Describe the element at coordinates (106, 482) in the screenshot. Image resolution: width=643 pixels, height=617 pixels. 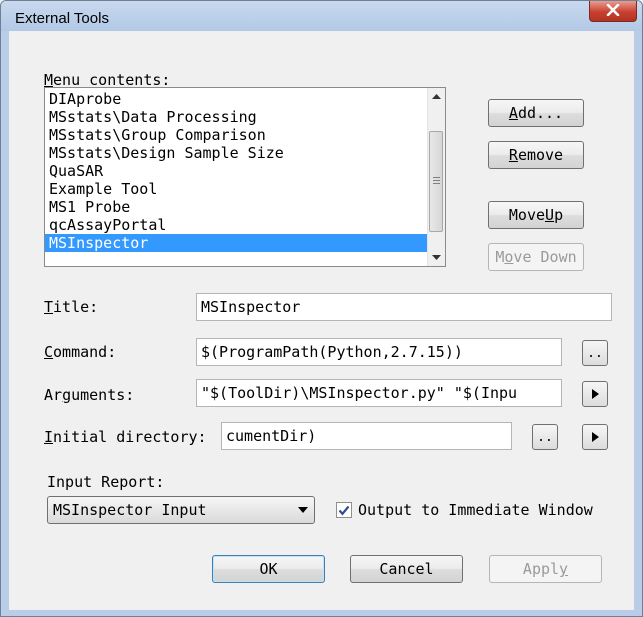
I see `input-report-label: Input Report:` at that location.